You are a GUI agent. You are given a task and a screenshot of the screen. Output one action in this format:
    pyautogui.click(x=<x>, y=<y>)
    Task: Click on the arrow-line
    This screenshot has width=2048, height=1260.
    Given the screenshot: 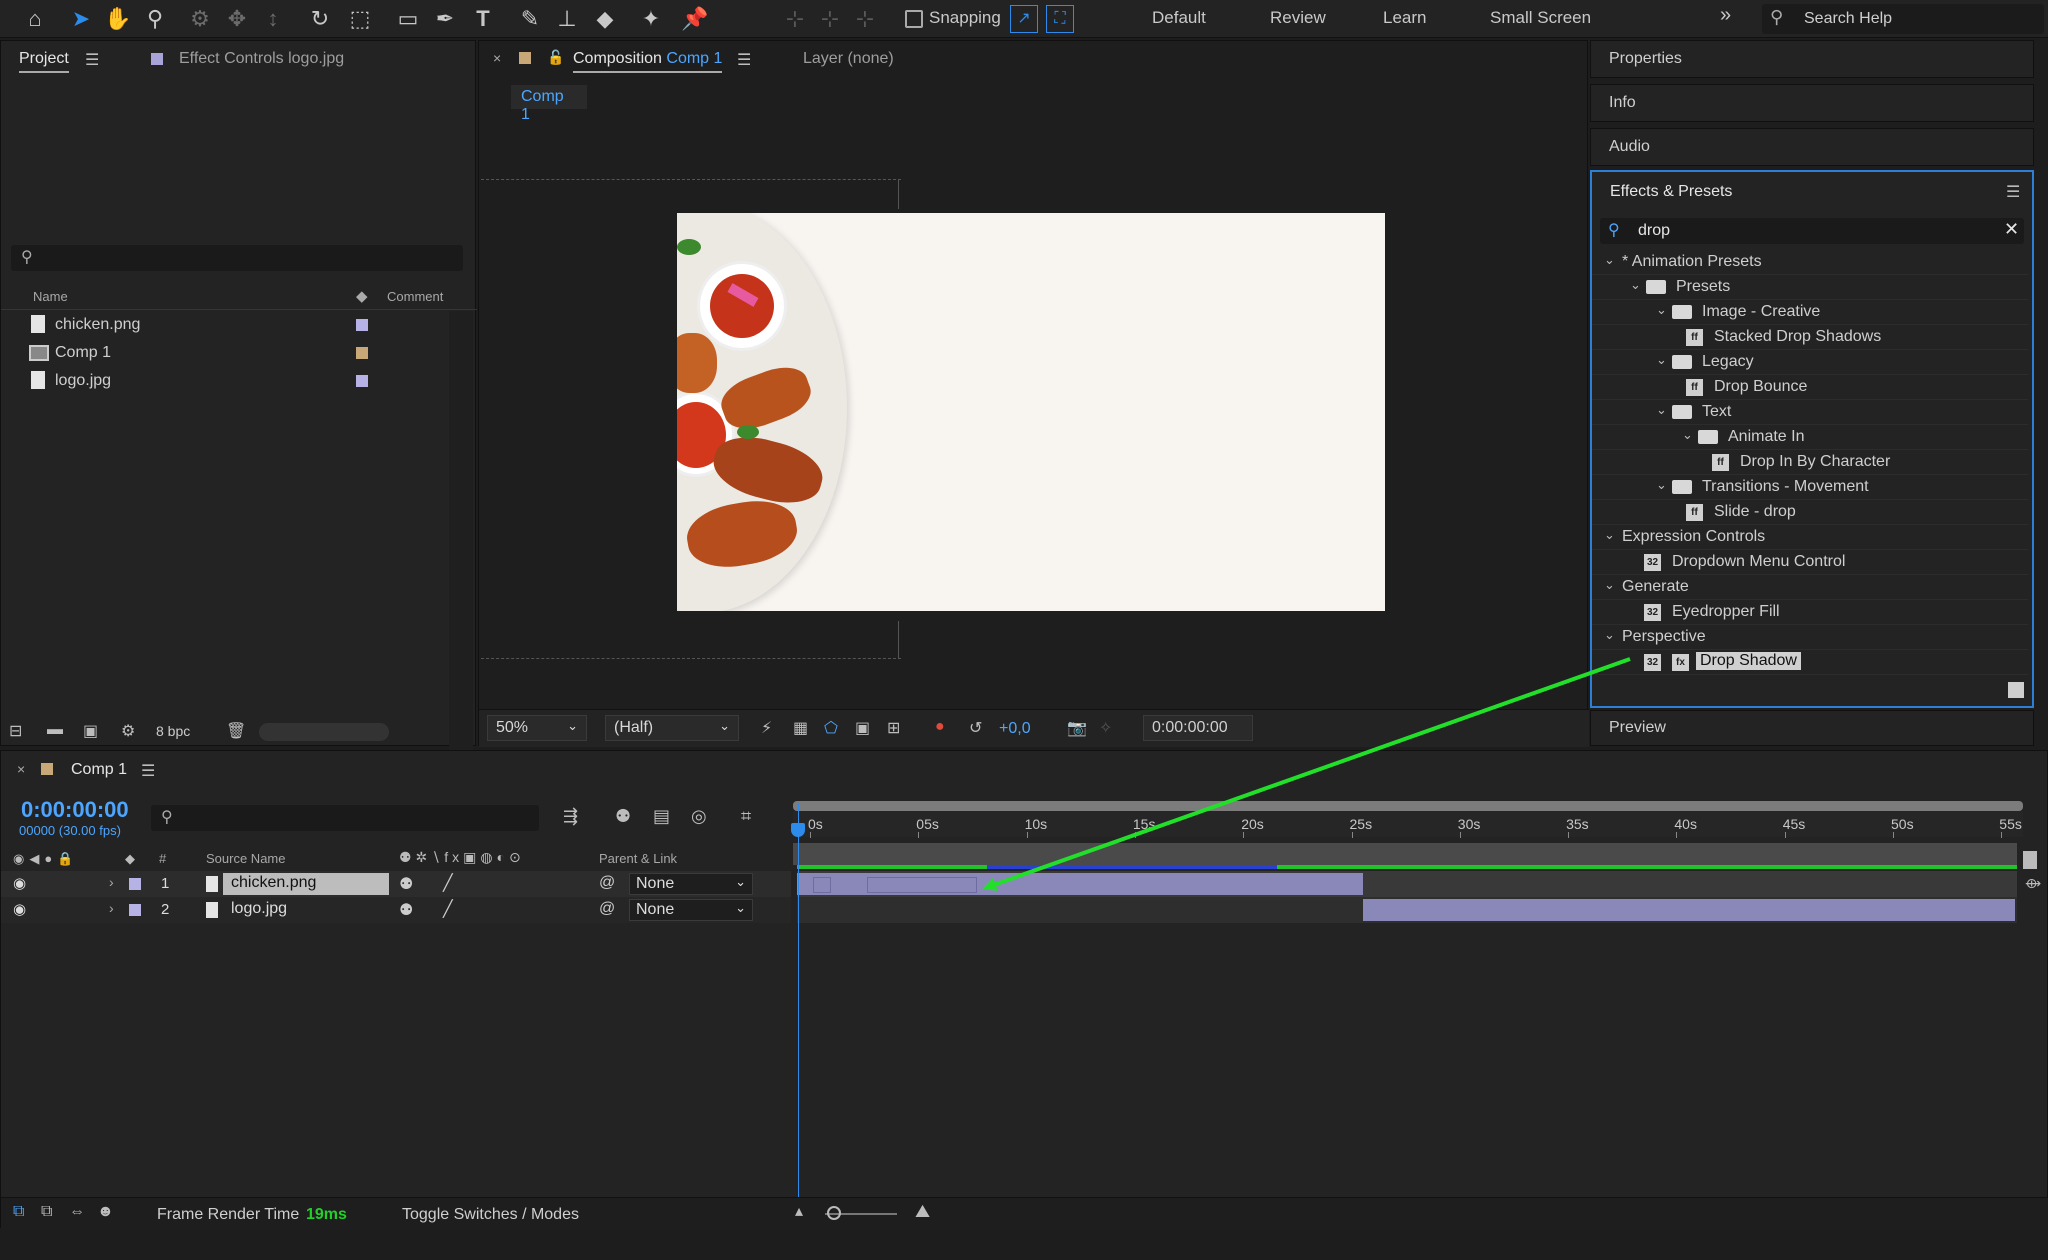 What is the action you would take?
    pyautogui.click(x=1306, y=774)
    